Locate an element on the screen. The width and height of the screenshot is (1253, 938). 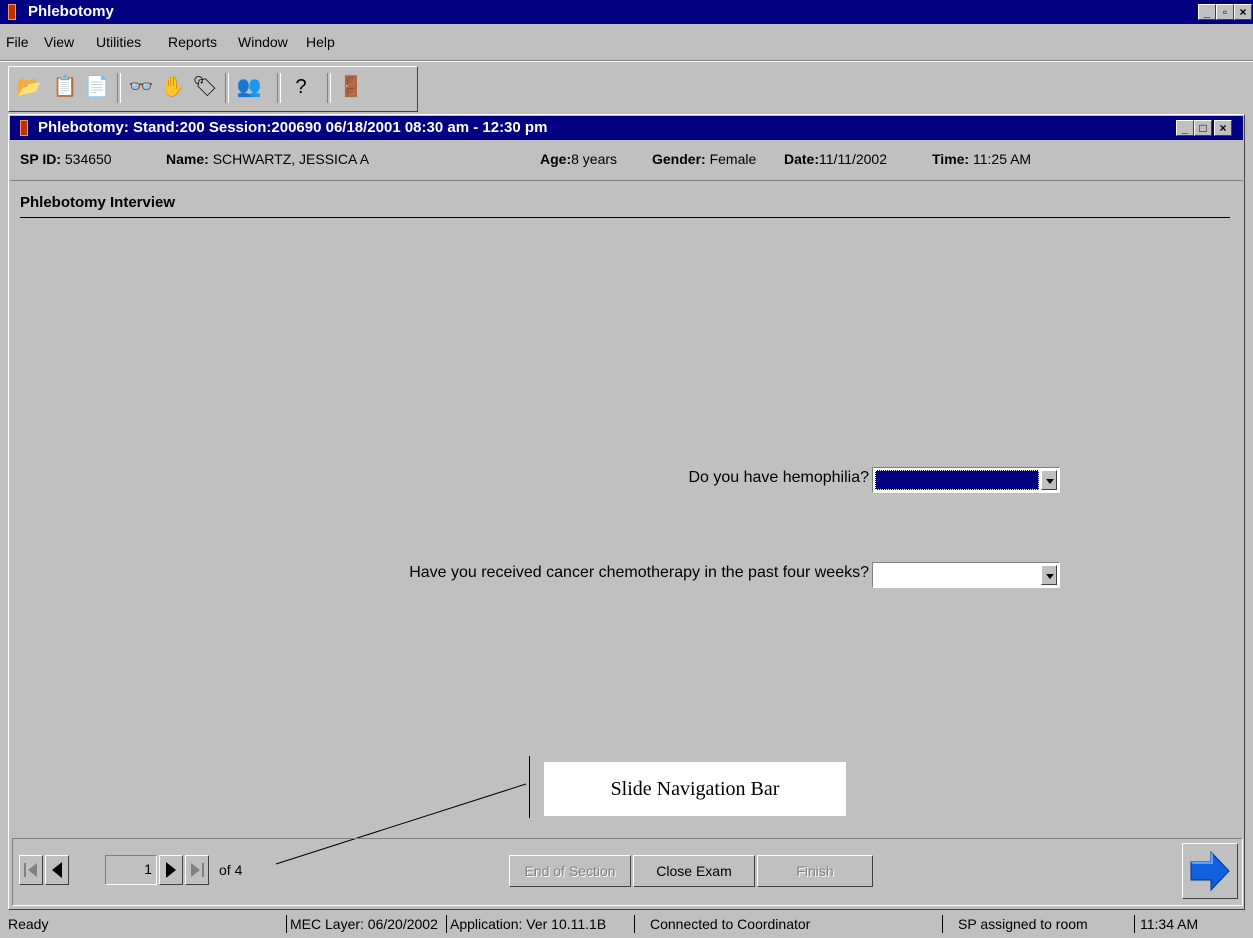
last-page-icon is located at coordinates (197, 870).